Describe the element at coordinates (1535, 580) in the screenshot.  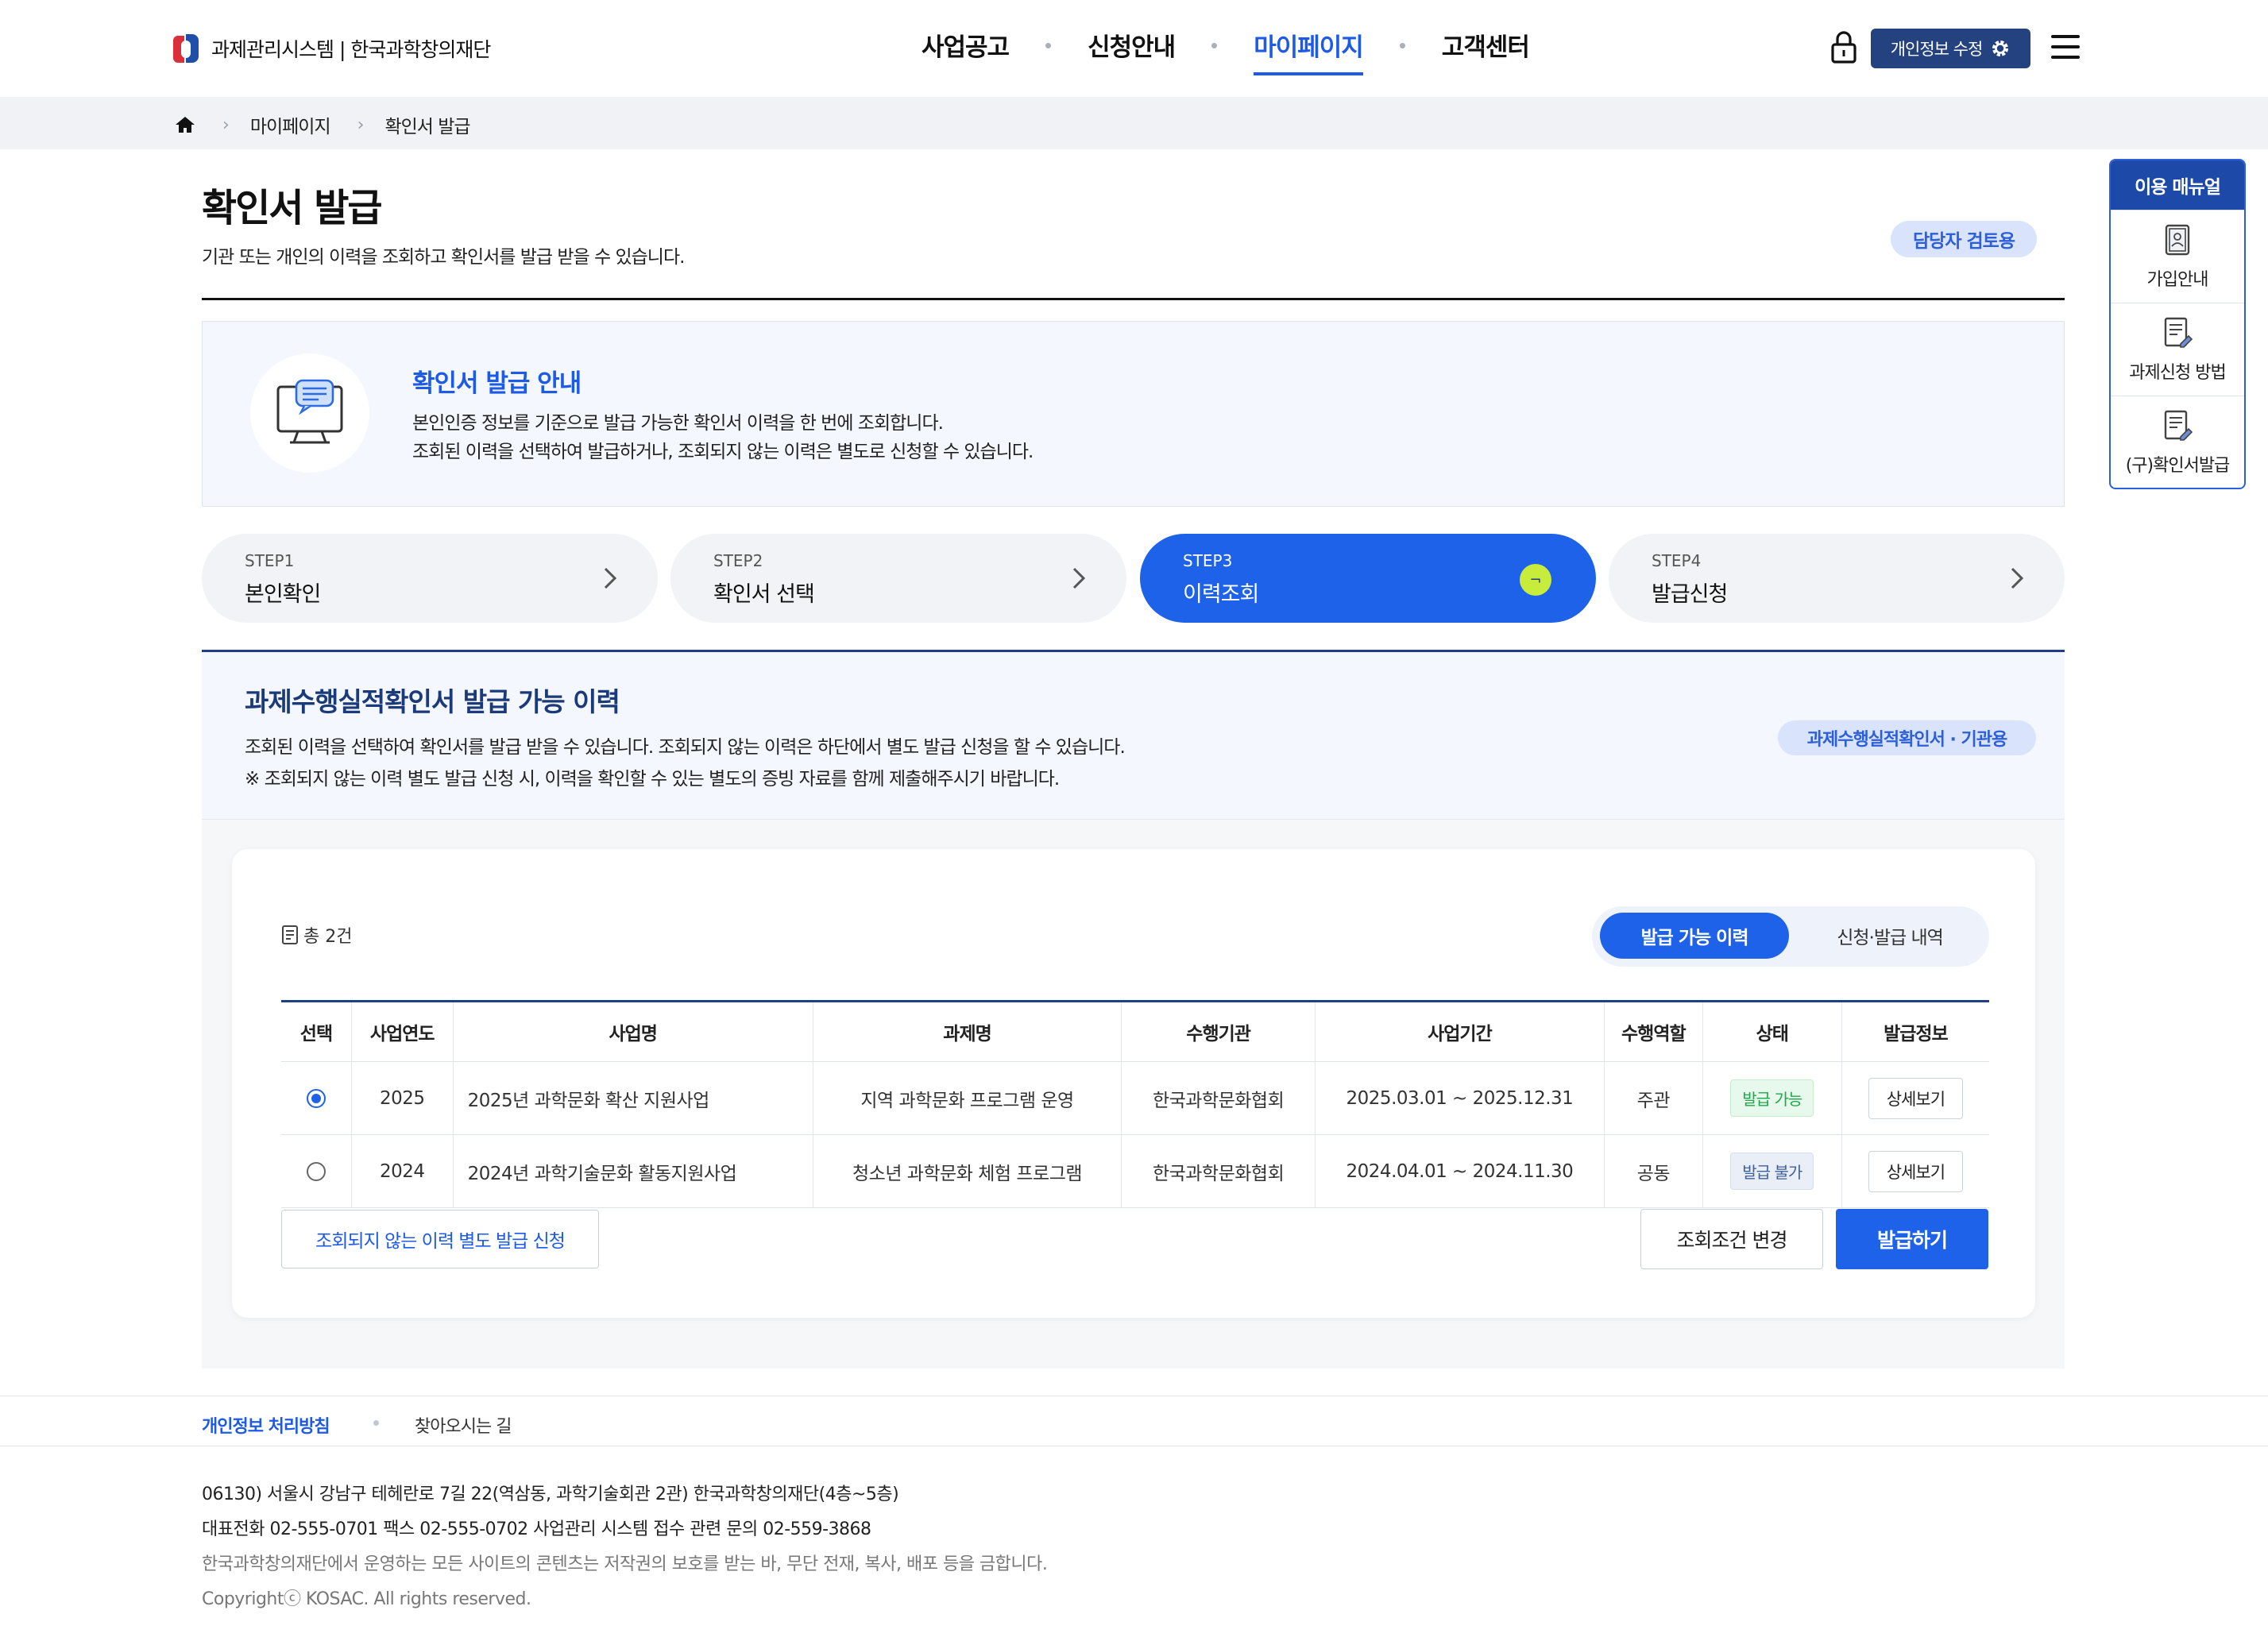
I see `cursor-icon: ¬` at that location.